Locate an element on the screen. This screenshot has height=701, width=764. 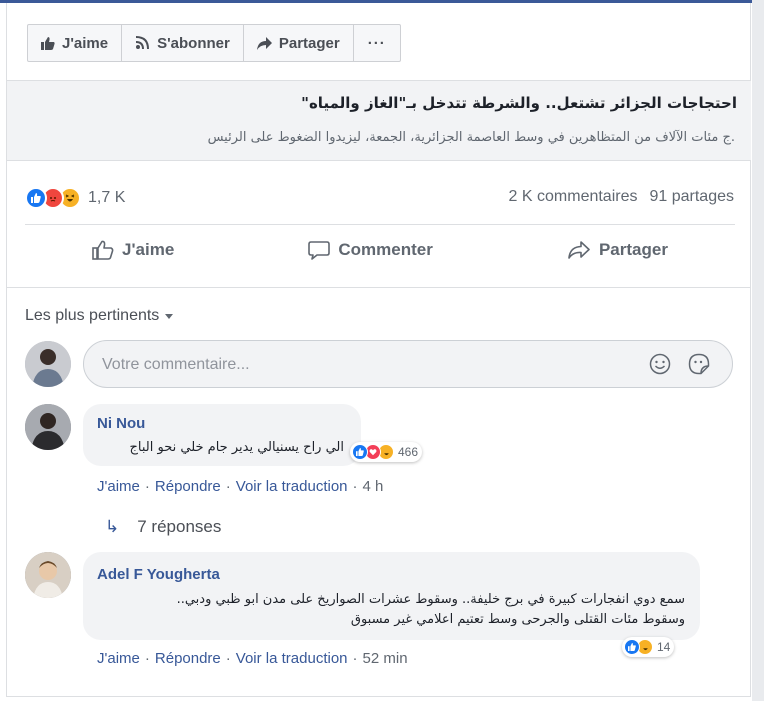
replies-label: 7 réponses is located at coordinates (179, 526).